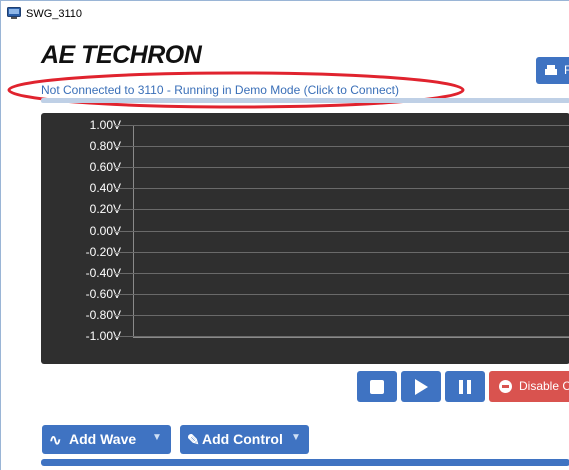 Image resolution: width=569 pixels, height=470 pixels. Describe the element at coordinates (105, 146) in the screenshot. I see `y-tick-label: 0.80V` at that location.